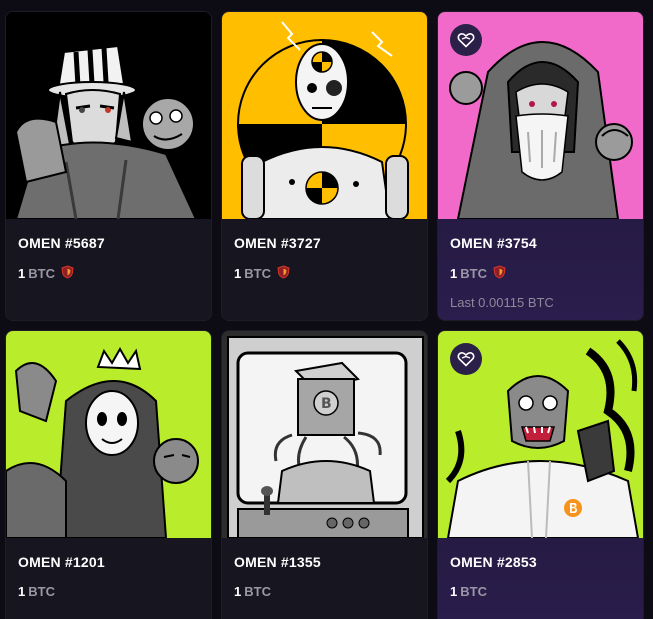 This screenshot has height=619, width=653. I want to click on nft-card-omen-2853: OMEN #2853 1 BTC, so click(540, 474).